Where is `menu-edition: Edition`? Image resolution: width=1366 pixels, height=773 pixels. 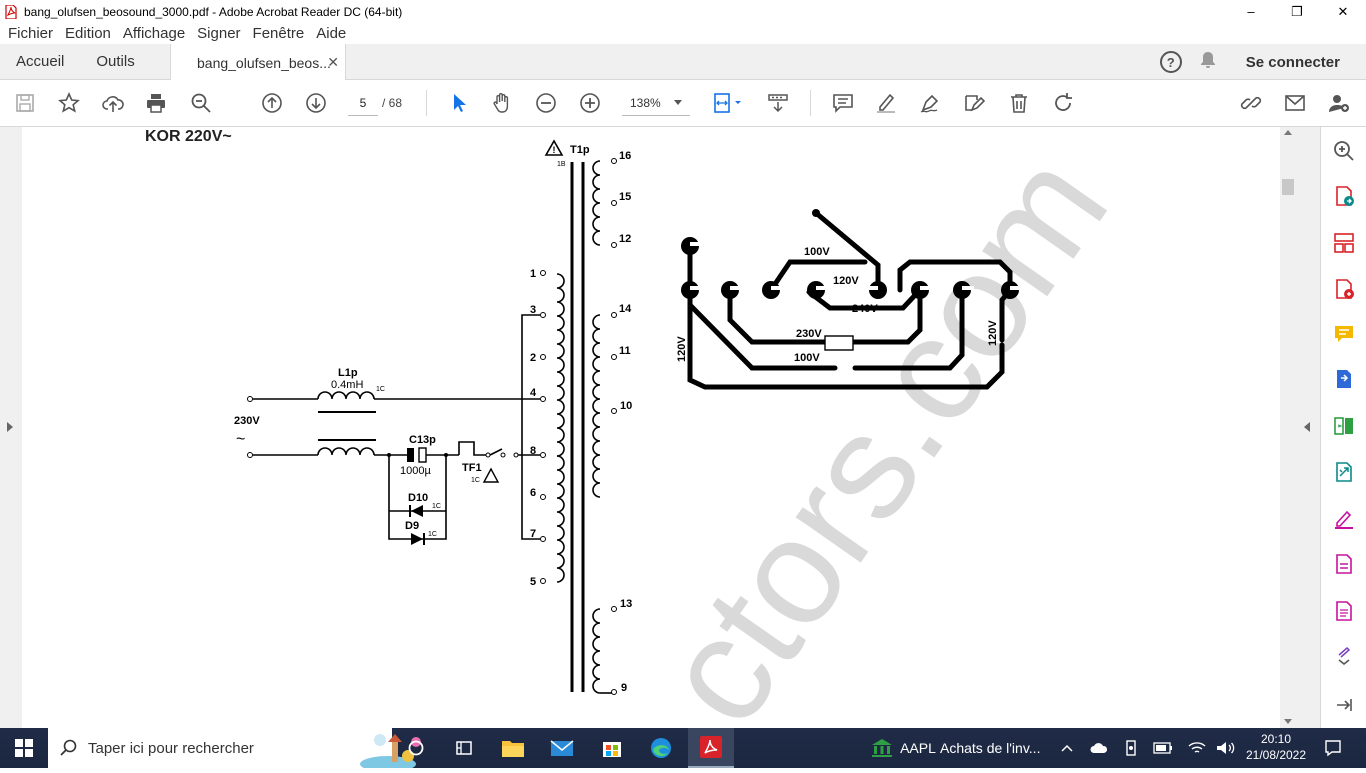 menu-edition: Edition is located at coordinates (88, 33).